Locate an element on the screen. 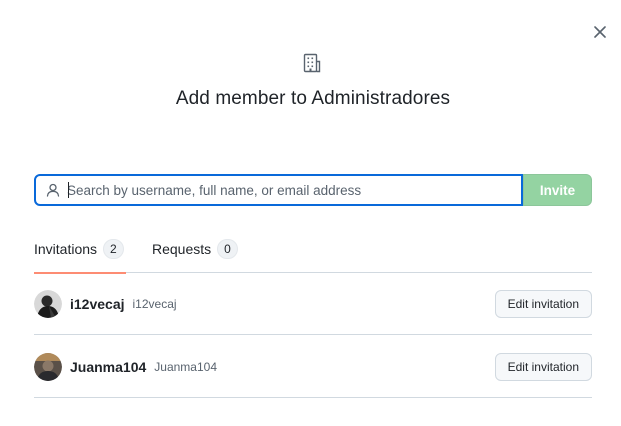 The image size is (621, 426). search-input is located at coordinates (277, 190).